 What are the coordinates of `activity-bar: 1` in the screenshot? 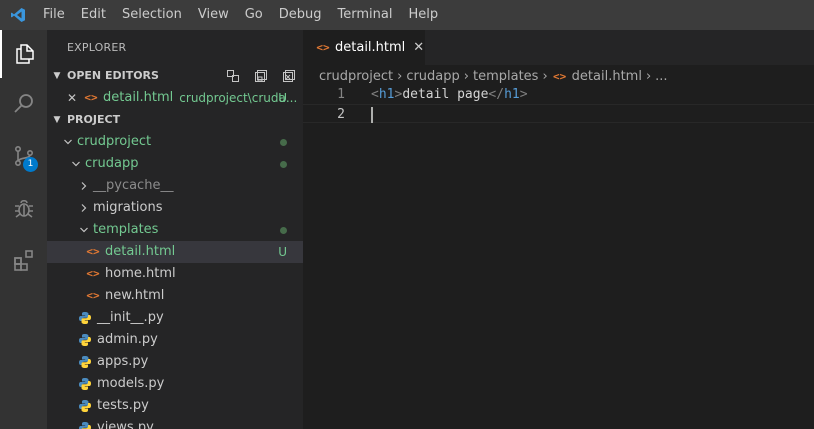 It's located at (23, 229).